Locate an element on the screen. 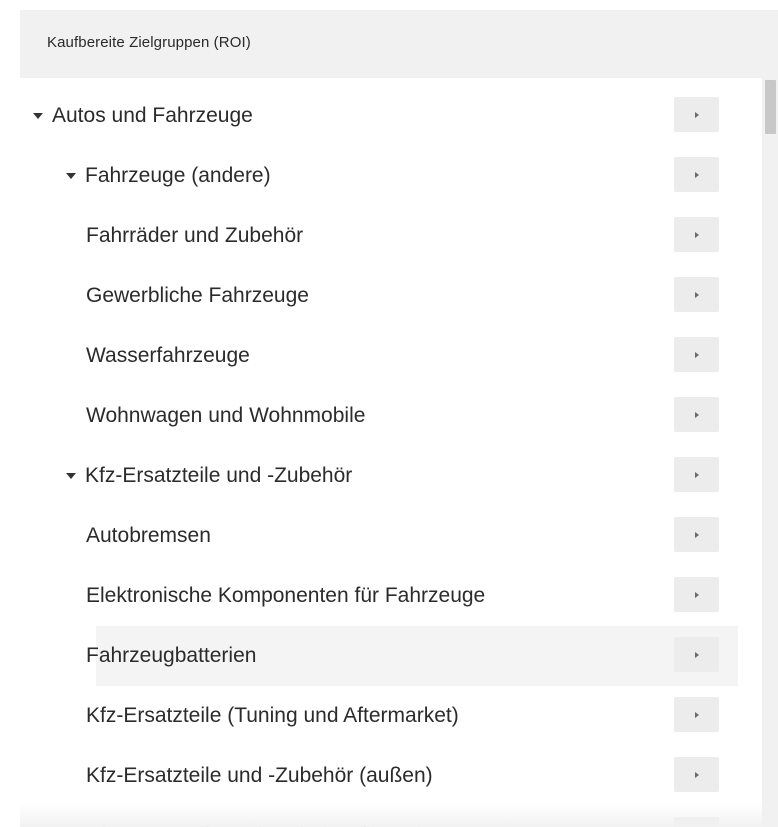 The height and width of the screenshot is (827, 778). list-item: Kfz-Ersatzteile und -Zubehör is located at coordinates (391, 476).